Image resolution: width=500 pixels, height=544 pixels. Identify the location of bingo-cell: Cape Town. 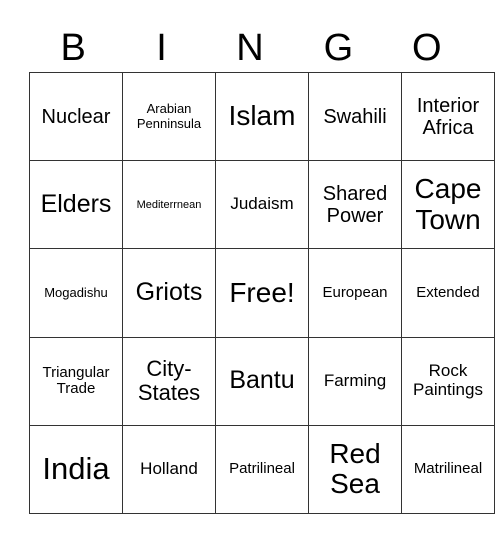
(448, 205).